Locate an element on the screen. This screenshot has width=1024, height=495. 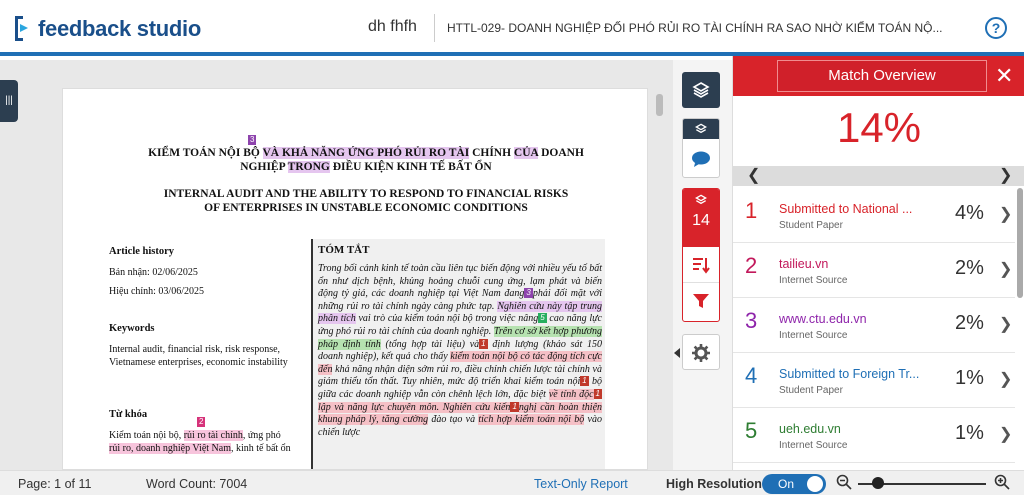
brand-name: feedback studio is located at coordinates (119, 28).